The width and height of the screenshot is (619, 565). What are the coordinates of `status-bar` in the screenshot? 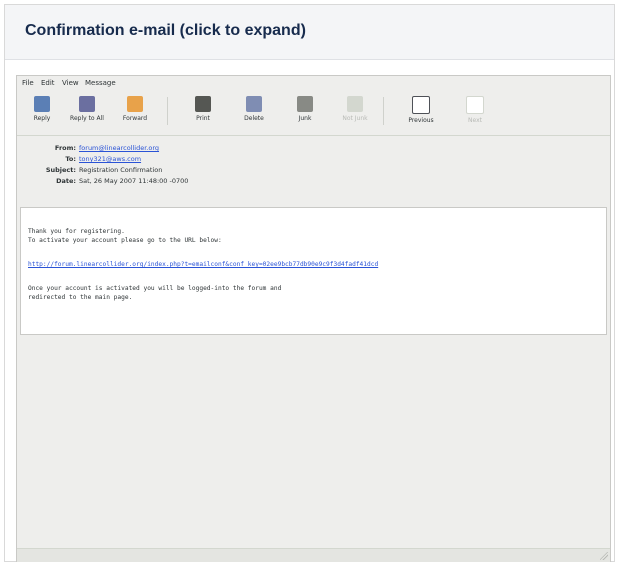 It's located at (313, 555).